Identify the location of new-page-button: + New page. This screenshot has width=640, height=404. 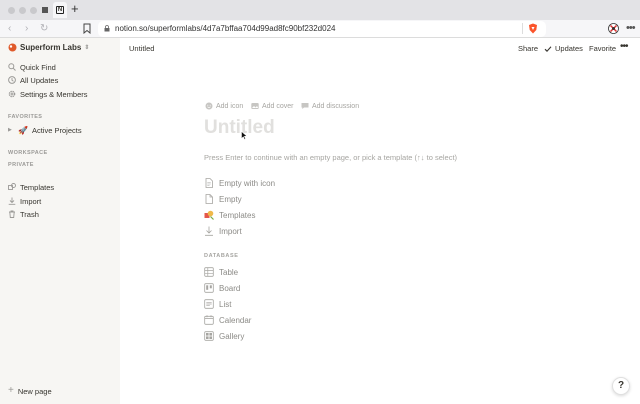
(30, 391).